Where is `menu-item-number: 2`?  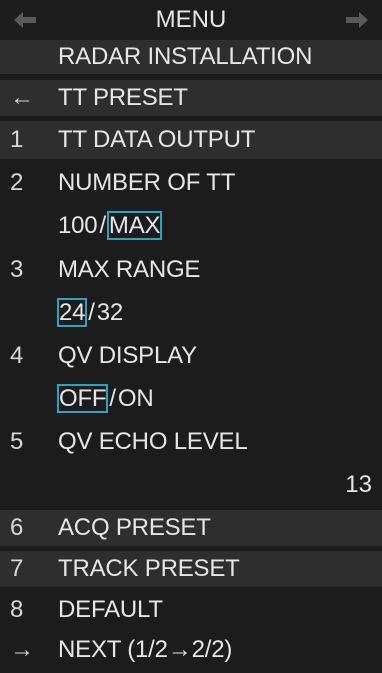 menu-item-number: 2 is located at coordinates (17, 182).